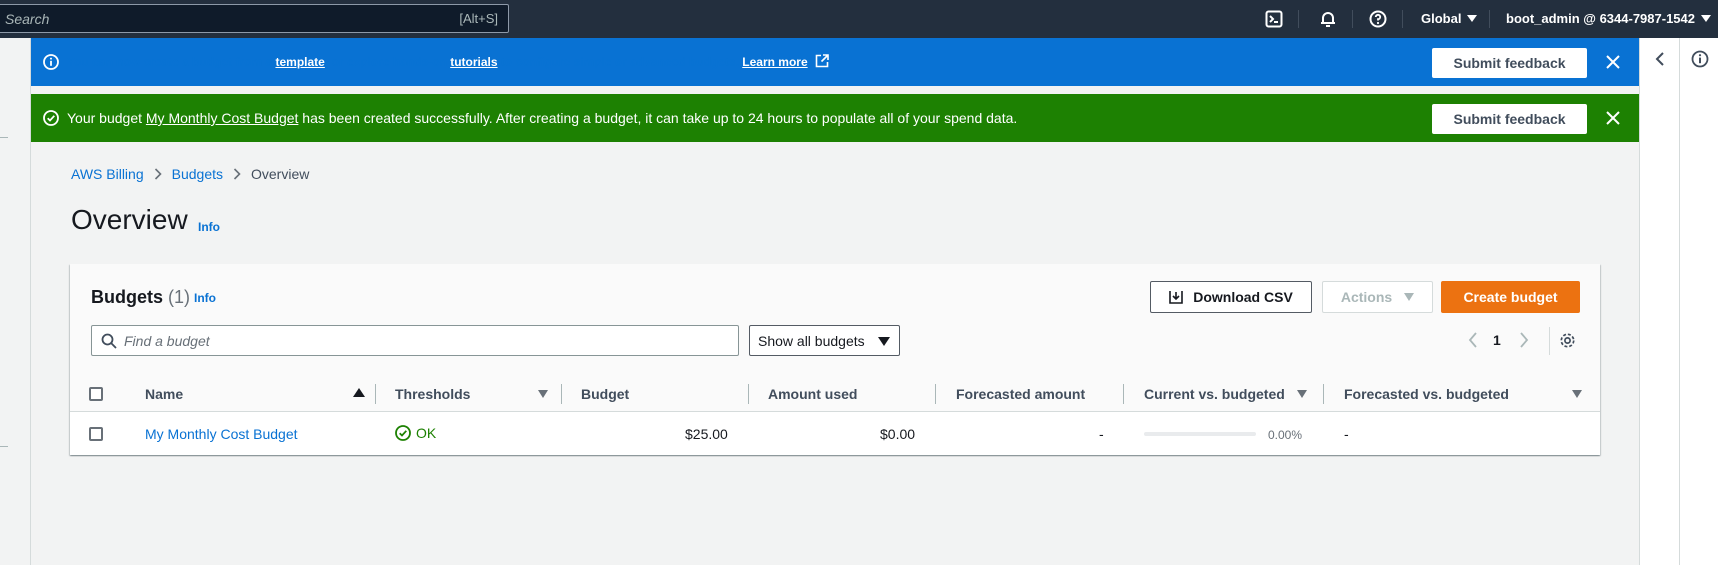  I want to click on amount-used: $0.00, so click(898, 434).